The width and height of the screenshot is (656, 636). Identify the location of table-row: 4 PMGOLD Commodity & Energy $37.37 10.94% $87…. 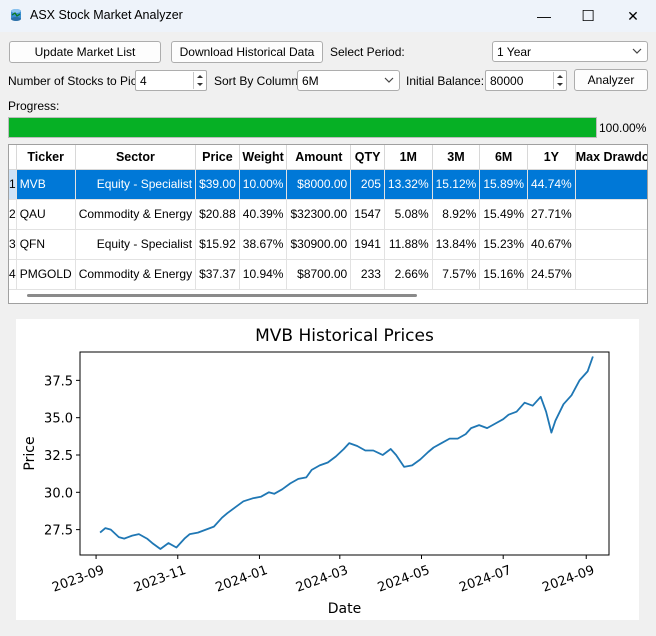
(328, 274).